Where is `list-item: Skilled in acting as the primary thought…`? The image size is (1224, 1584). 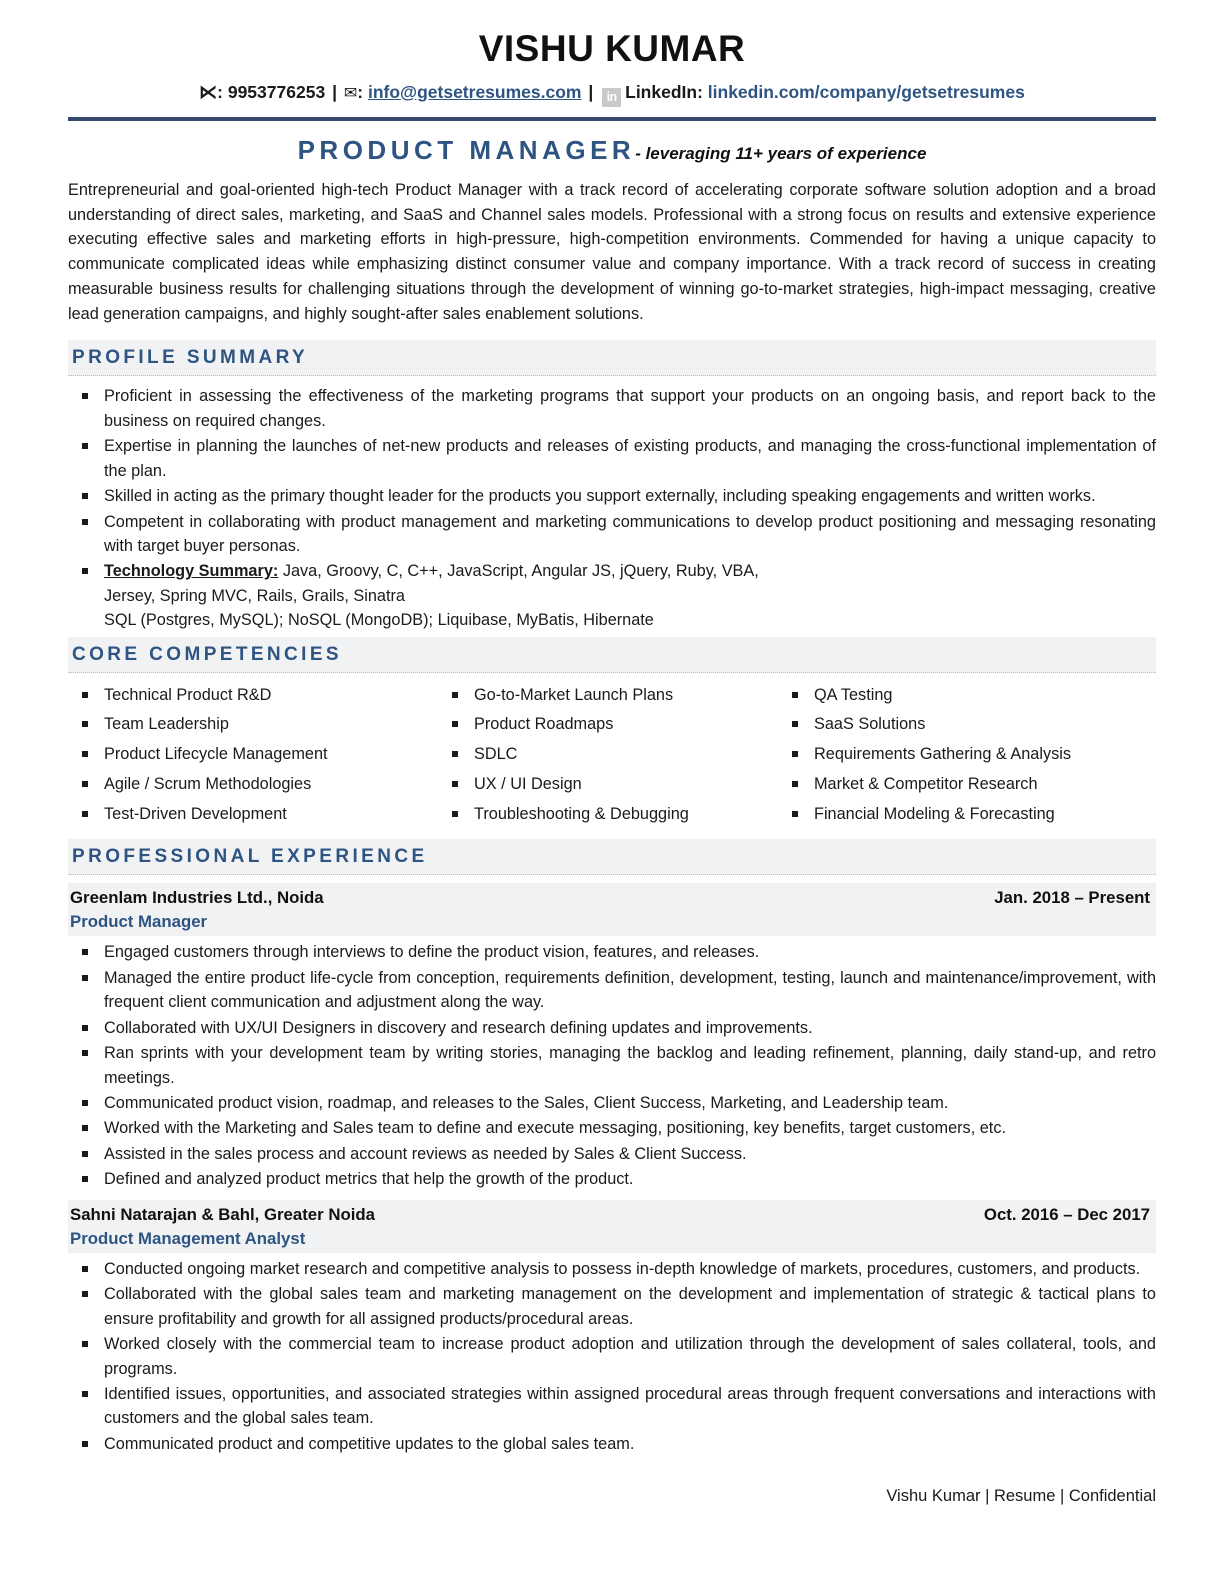 list-item: Skilled in acting as the primary thought… is located at coordinates (612, 496).